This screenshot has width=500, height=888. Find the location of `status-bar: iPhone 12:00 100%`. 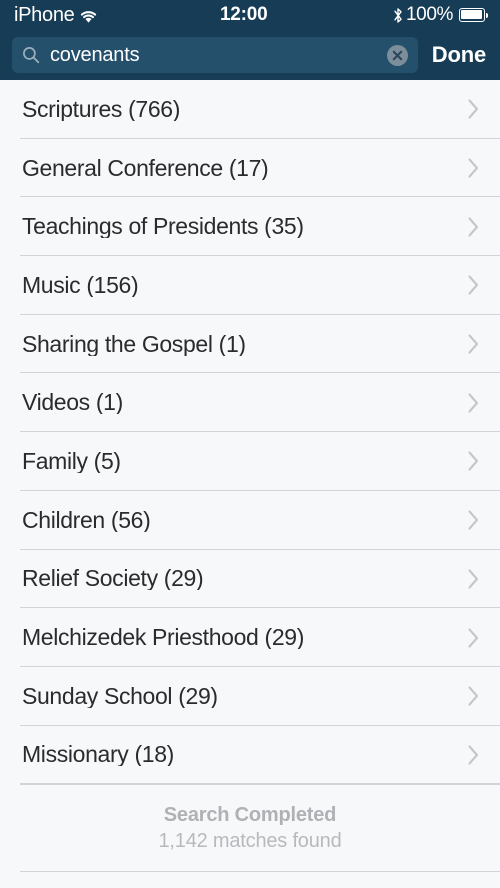

status-bar: iPhone 12:00 100% is located at coordinates (250, 15).